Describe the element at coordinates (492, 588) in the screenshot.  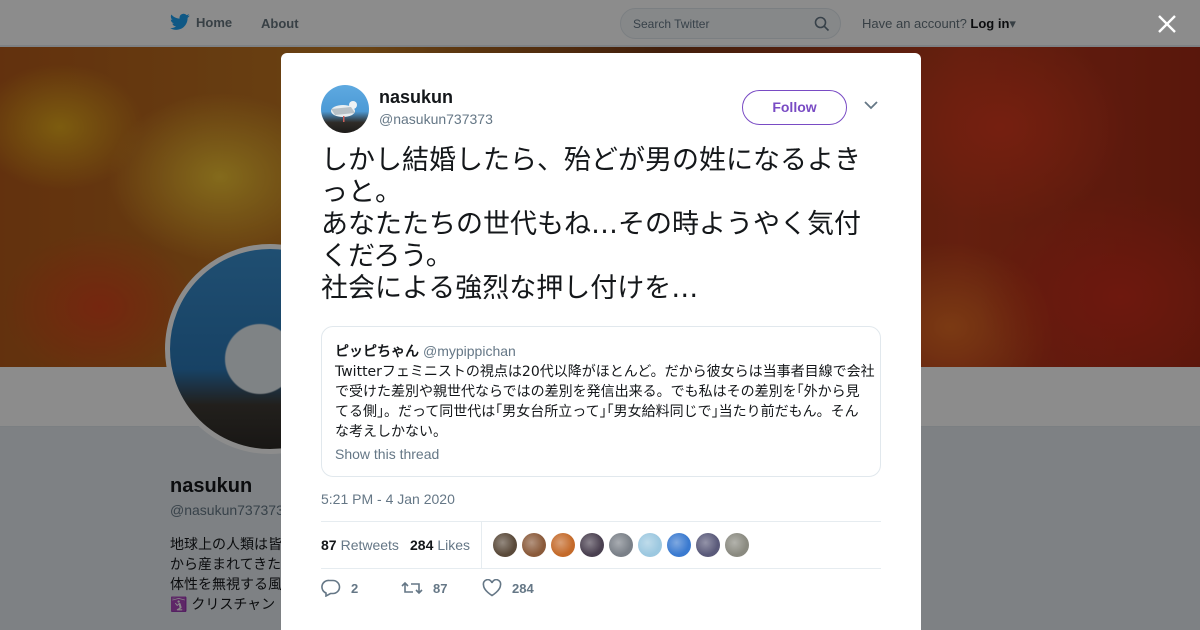
I see `heart-icon` at that location.